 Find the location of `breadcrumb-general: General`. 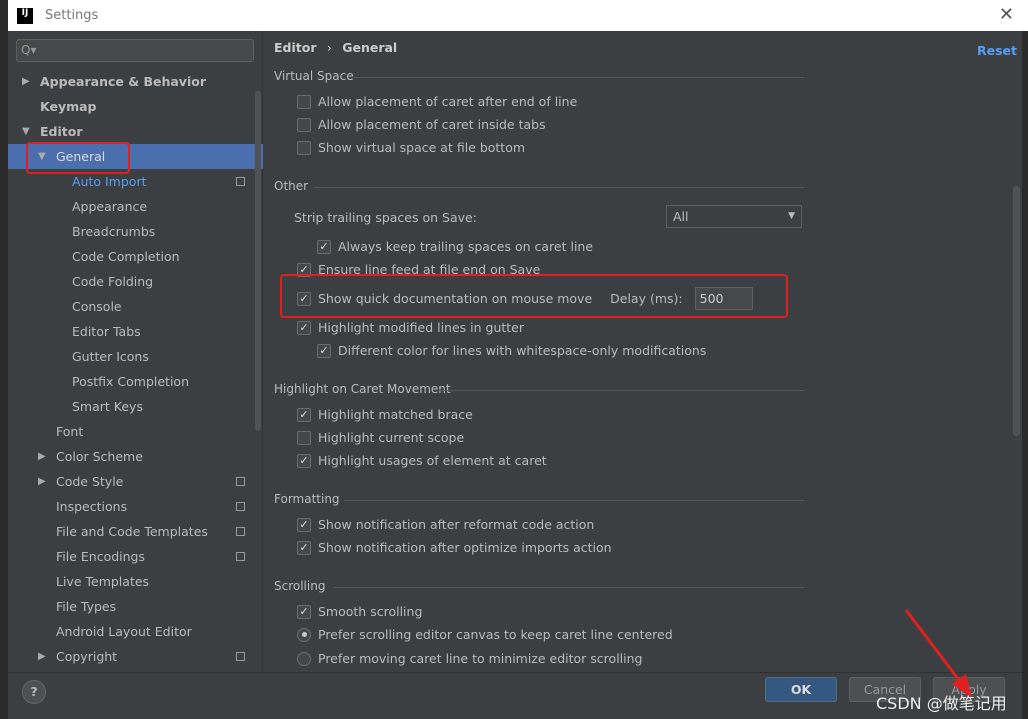

breadcrumb-general: General is located at coordinates (370, 47).